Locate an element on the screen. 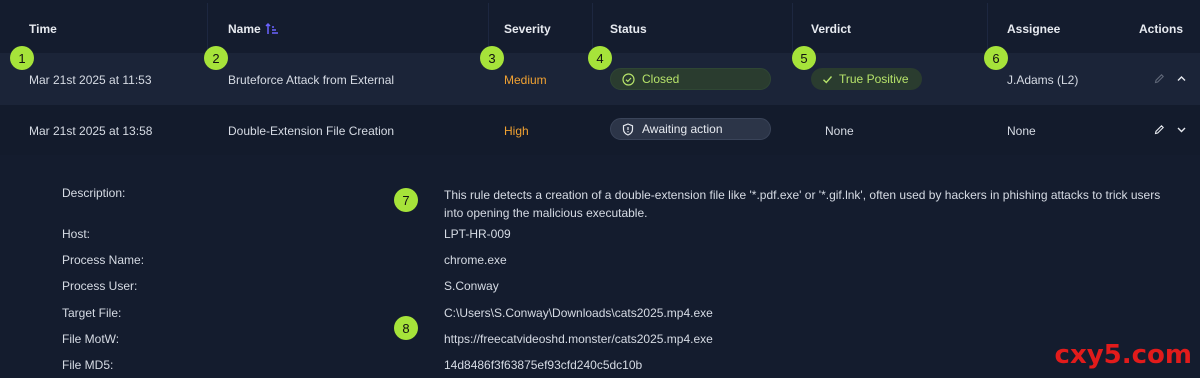  detail-label: Process Name: is located at coordinates (103, 260).